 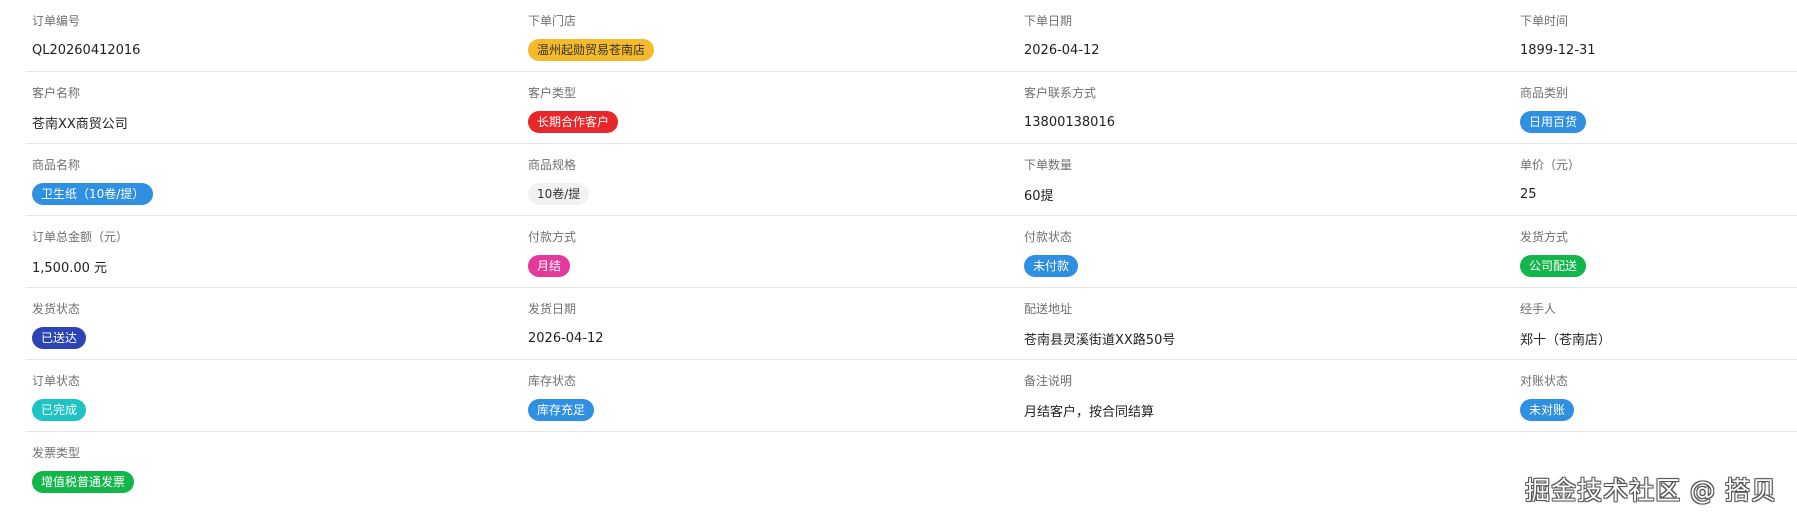 I want to click on field-label: 下单数量, so click(x=1048, y=165).